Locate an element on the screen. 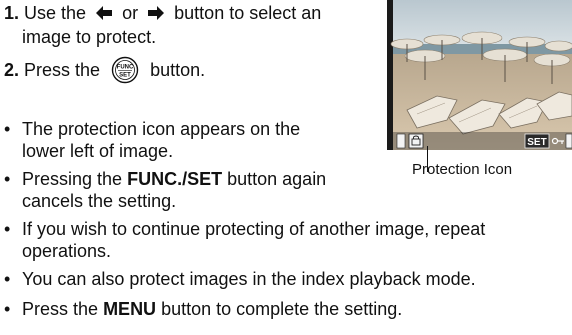 The image size is (572, 335). step-1-text-before: Use the is located at coordinates (55, 13).